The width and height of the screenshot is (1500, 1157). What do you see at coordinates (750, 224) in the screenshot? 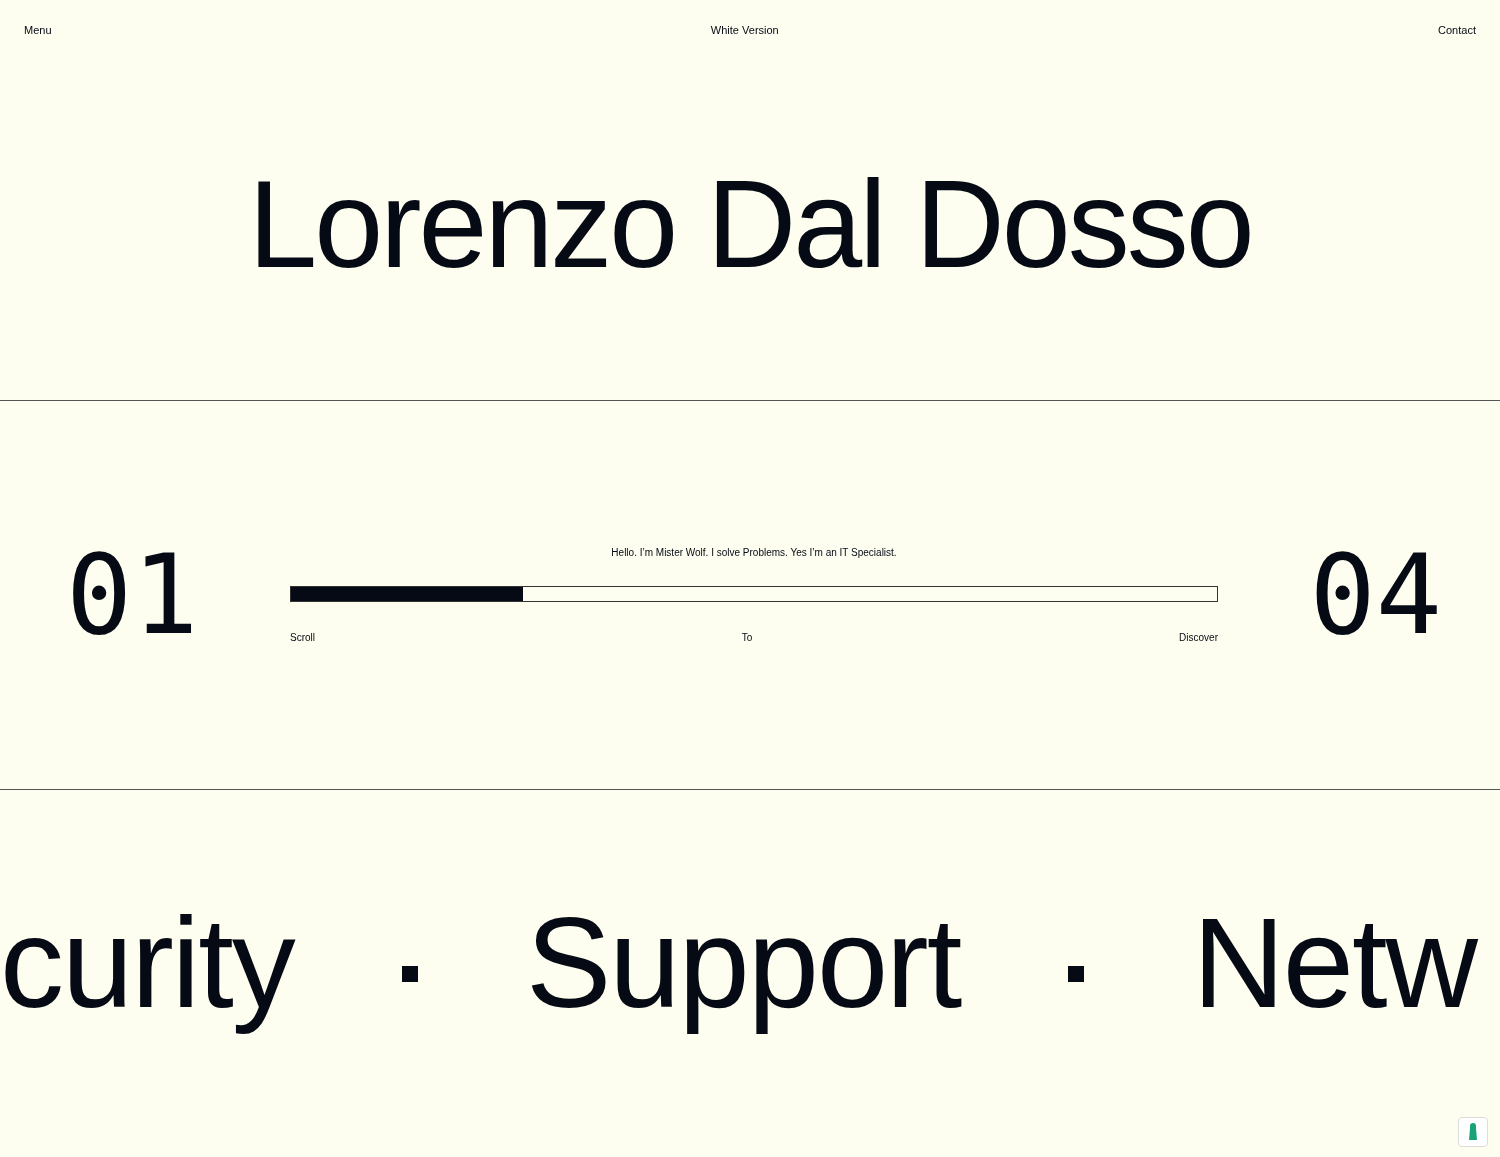
I see `hero-title: Lorenzo Dal Dosso` at bounding box center [750, 224].